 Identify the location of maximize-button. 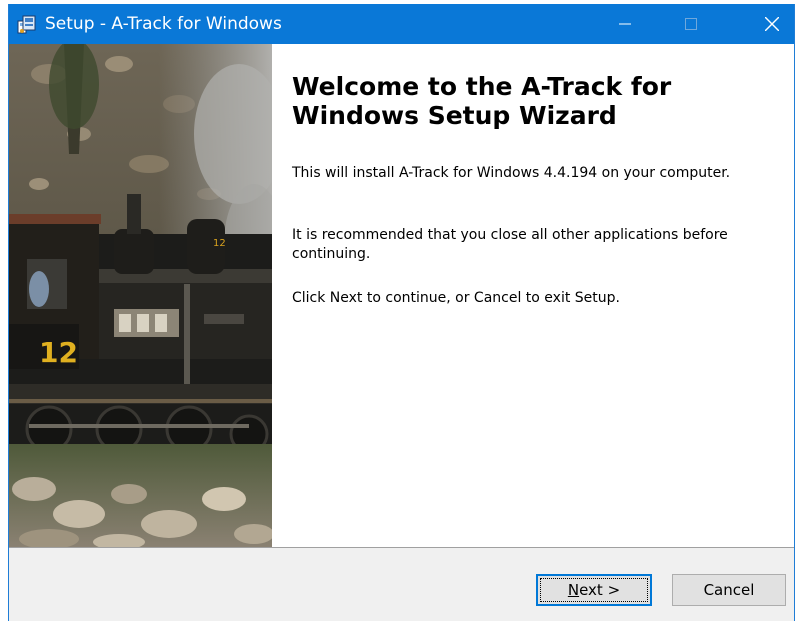
(691, 24).